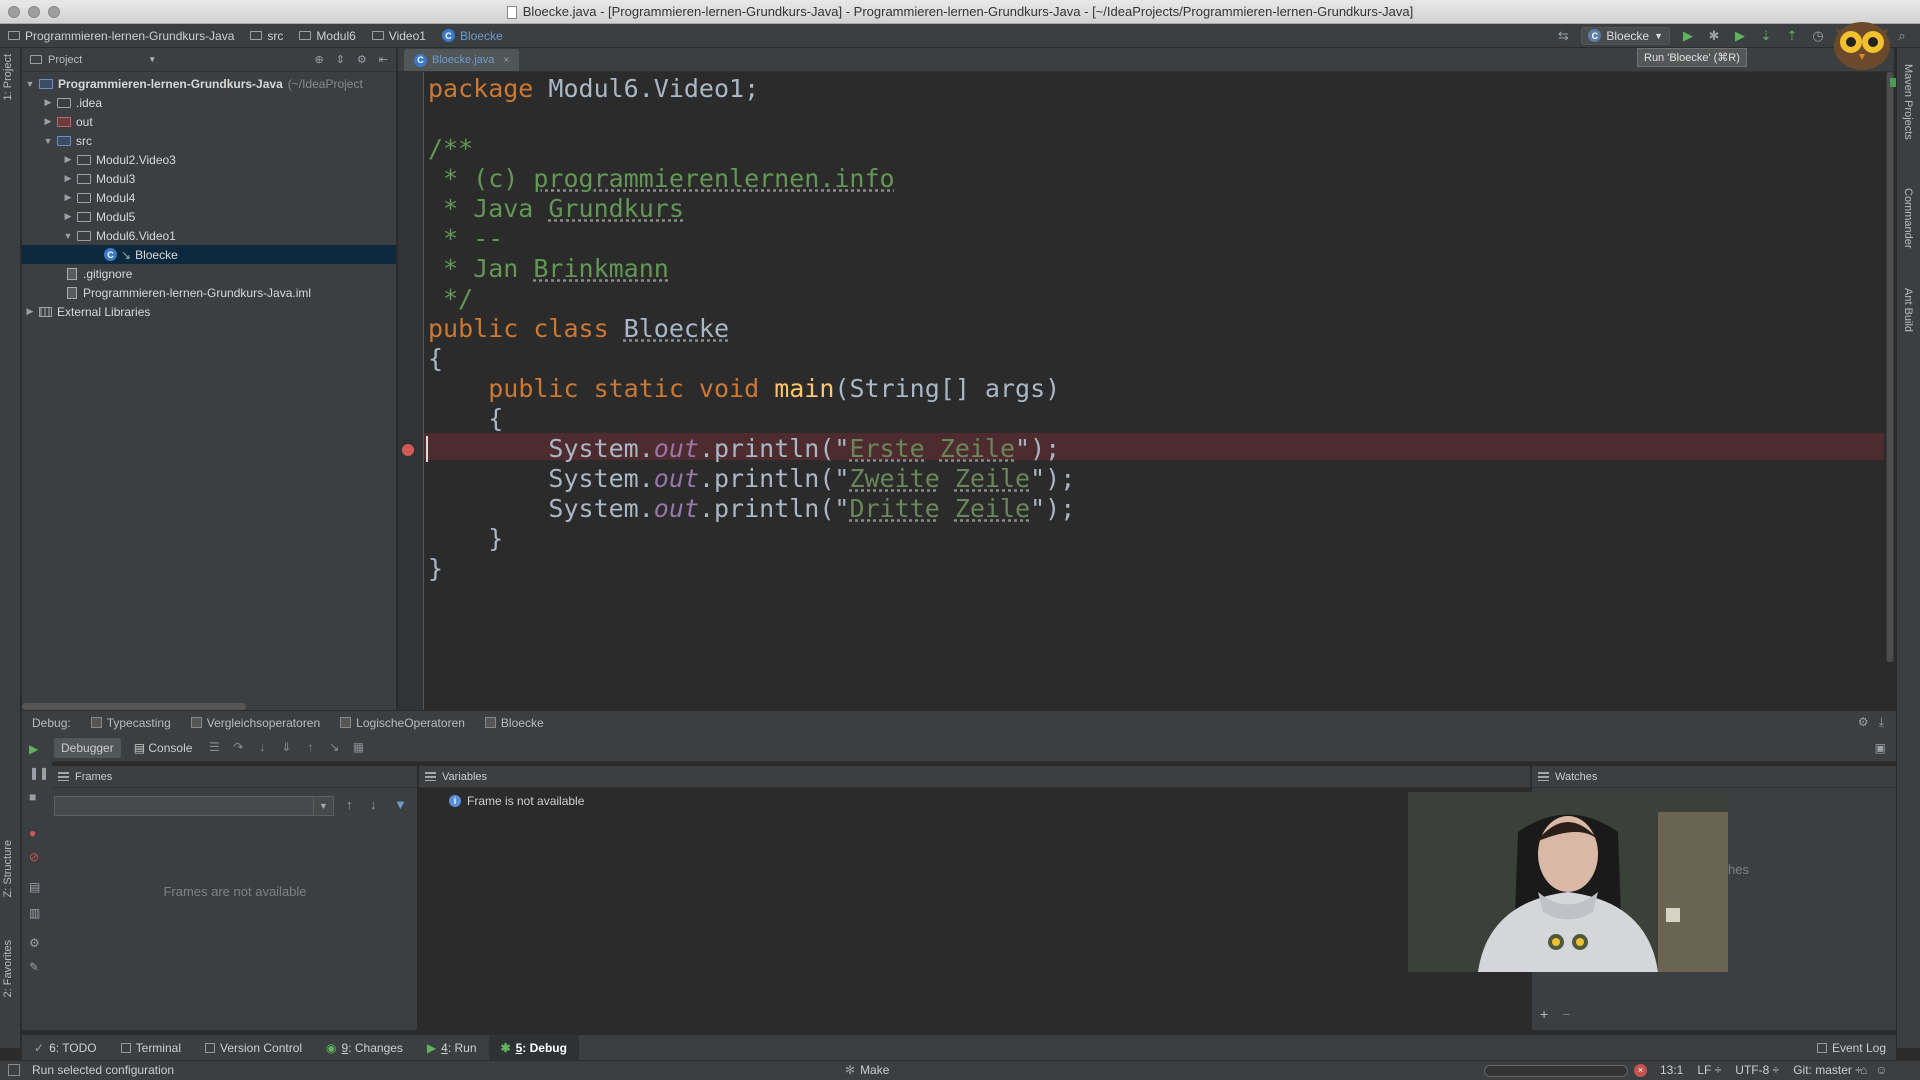 The image size is (1920, 1080). Describe the element at coordinates (1688, 36) in the screenshot. I see `run-button: ▶` at that location.